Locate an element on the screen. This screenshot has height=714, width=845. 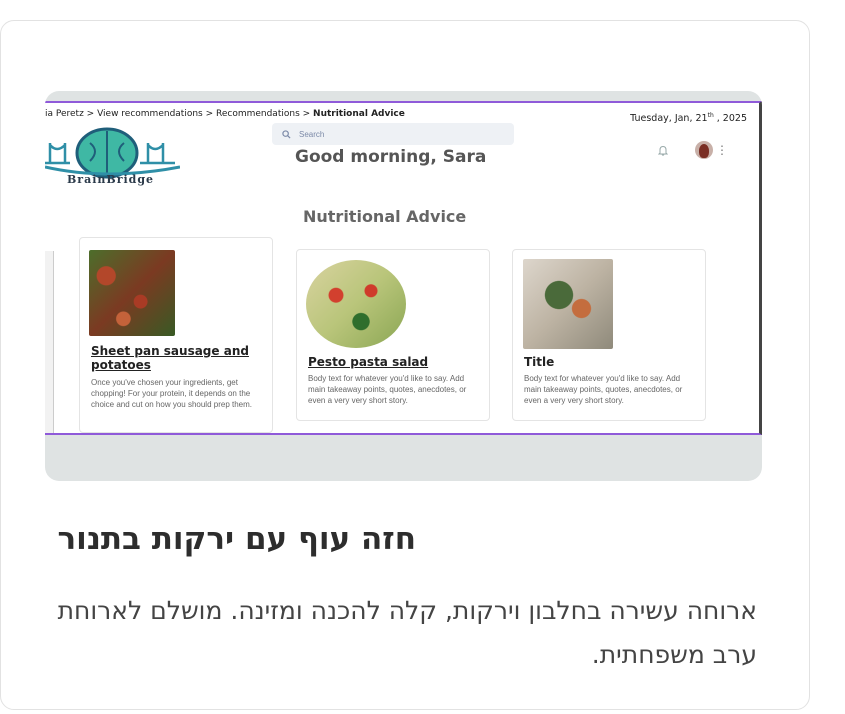
recipe-title: Title is located at coordinates (609, 362).